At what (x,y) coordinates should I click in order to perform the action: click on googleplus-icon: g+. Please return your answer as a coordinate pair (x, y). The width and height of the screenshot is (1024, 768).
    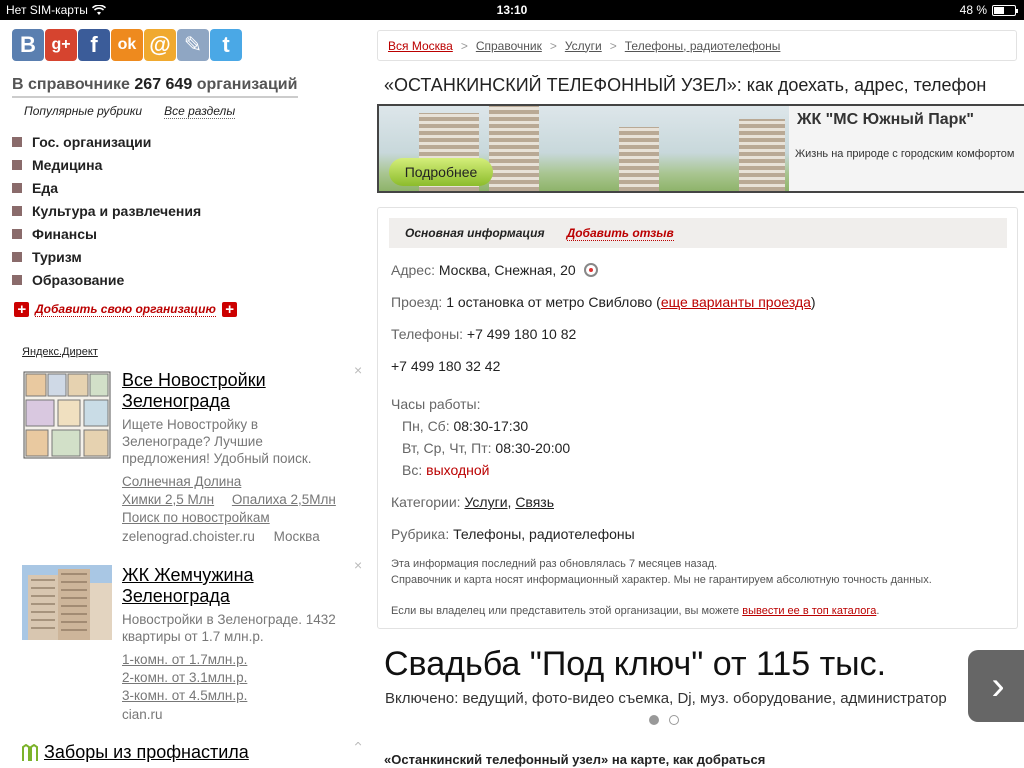
    Looking at the image, I should click on (61, 45).